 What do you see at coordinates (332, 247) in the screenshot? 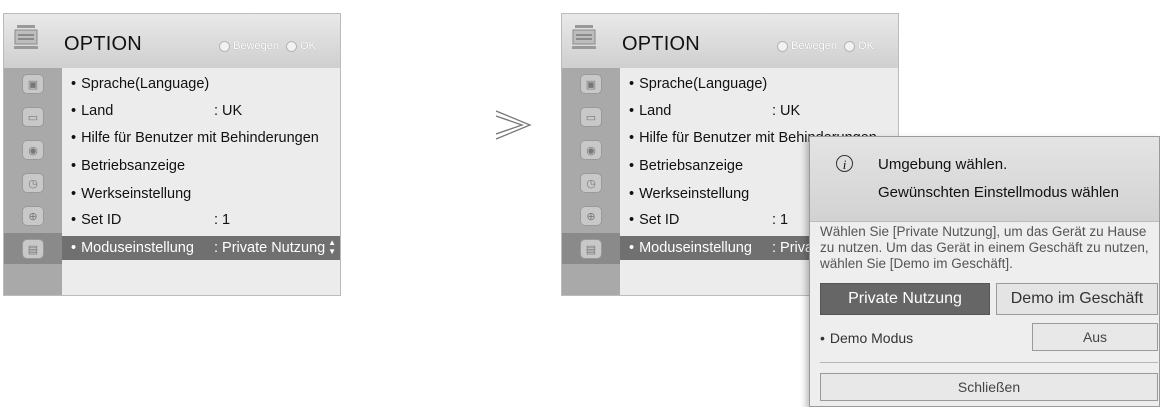
I see `up-down-arrows-icon: ▲ ▼` at bounding box center [332, 247].